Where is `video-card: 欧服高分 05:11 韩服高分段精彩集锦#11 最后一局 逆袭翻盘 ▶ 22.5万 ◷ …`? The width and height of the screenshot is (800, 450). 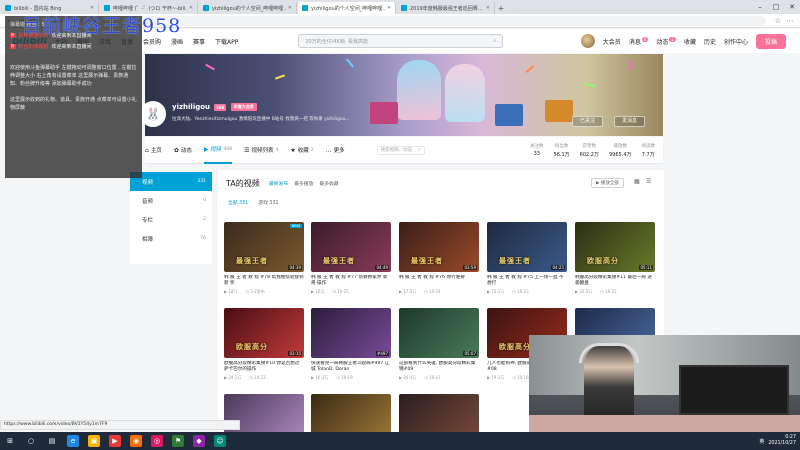 video-card: 欧服高分 05:11 韩服高分段精彩集锦#11 最后一局 逆袭翻盘 ▶ 22.5万 ◷ … is located at coordinates (615, 258).